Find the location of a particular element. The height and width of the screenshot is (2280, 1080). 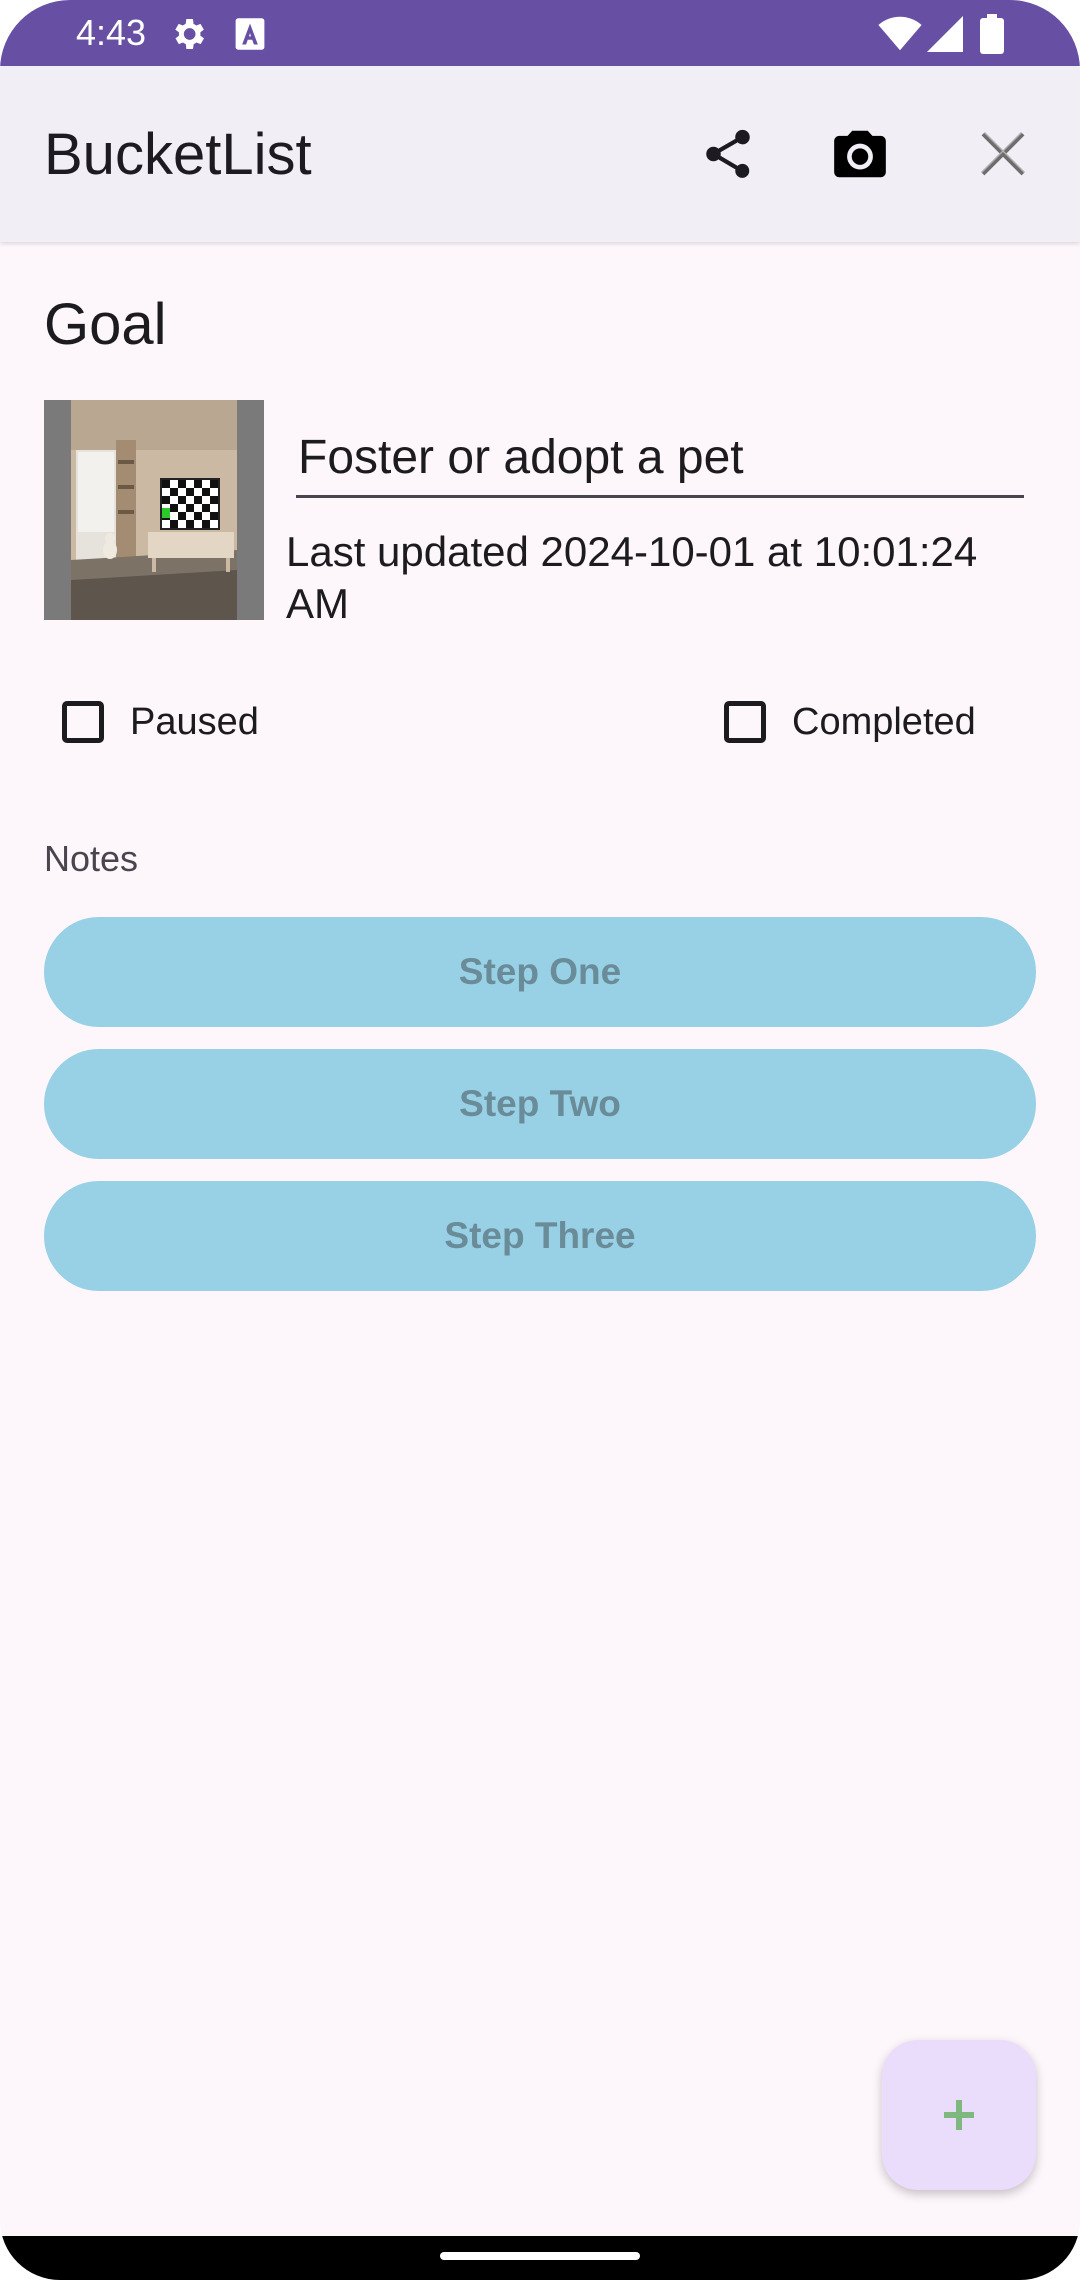

camera-icon is located at coordinates (860, 154).